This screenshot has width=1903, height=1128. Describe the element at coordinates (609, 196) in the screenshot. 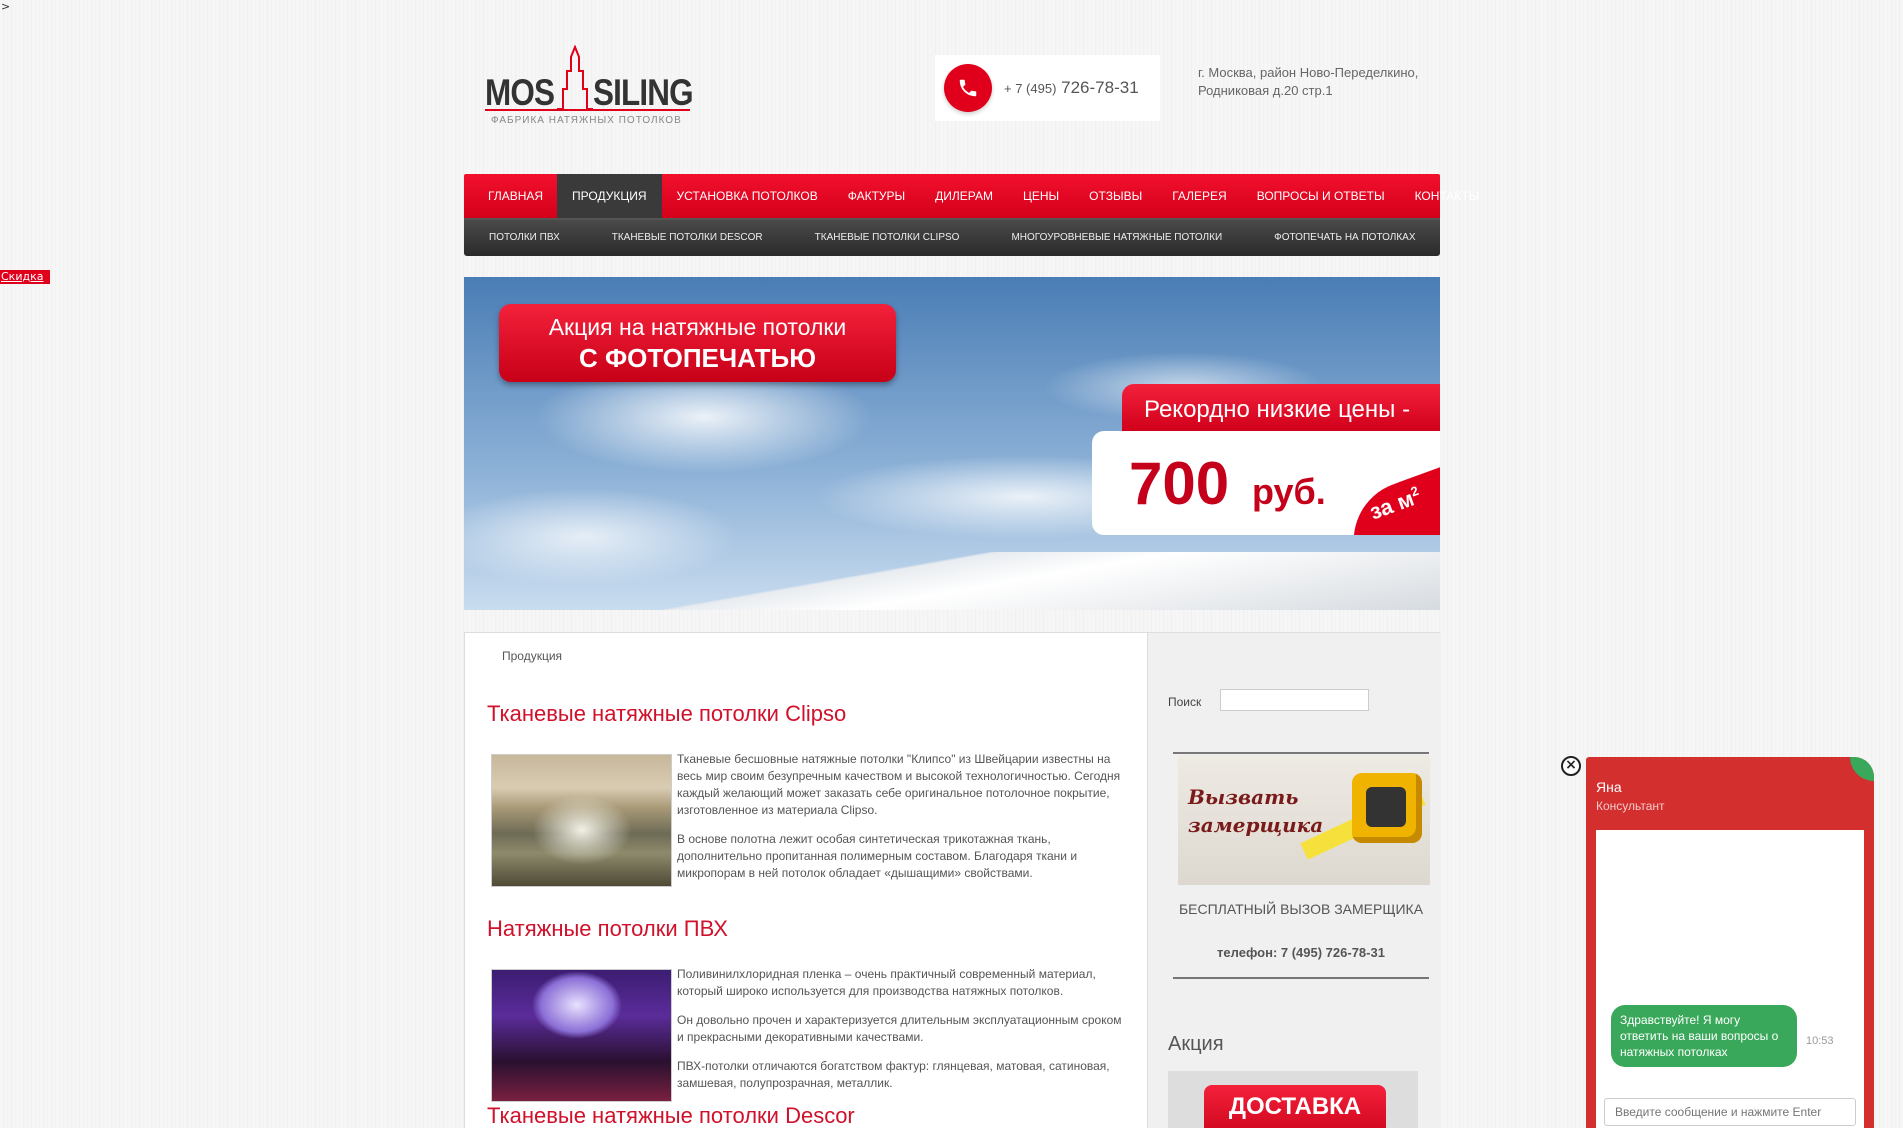

I see `nav-item-products: Продукция` at that location.